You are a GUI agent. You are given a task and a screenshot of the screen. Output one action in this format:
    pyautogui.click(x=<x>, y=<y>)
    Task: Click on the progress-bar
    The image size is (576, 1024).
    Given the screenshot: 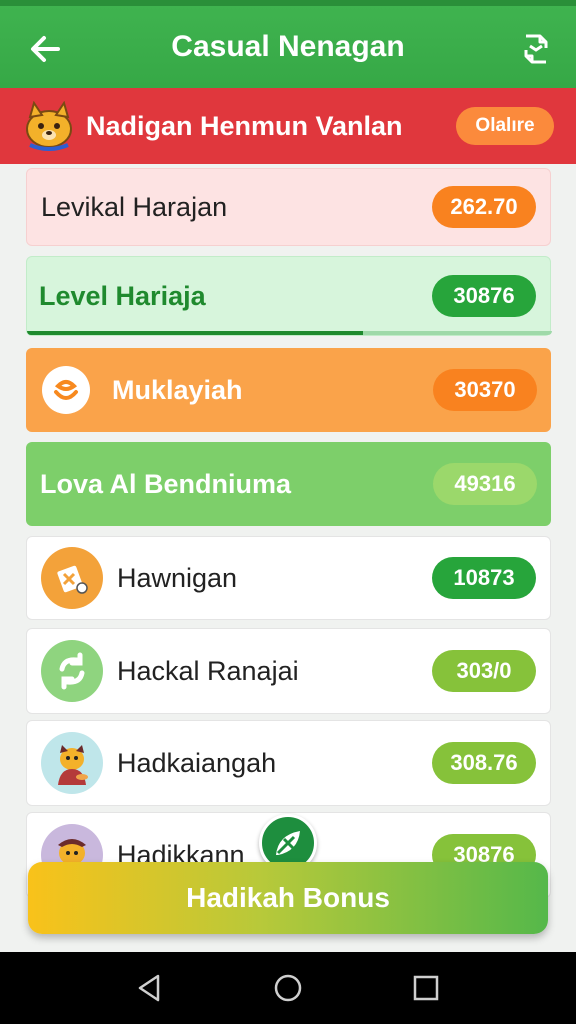 What is the action you would take?
    pyautogui.click(x=289, y=333)
    